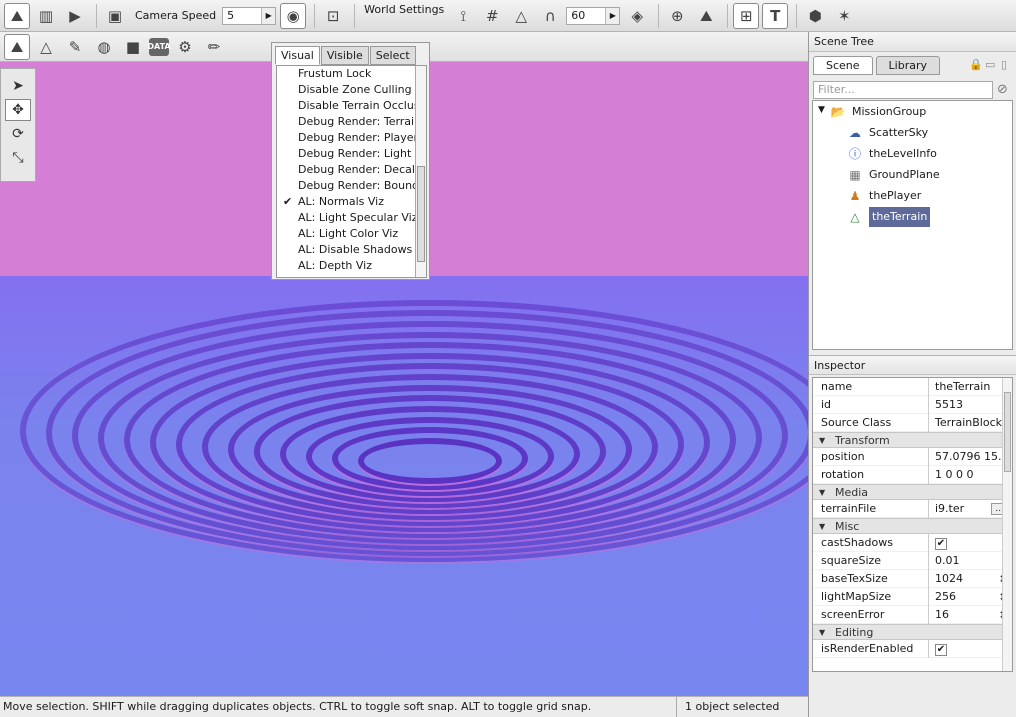  I want to click on field-value-text: i9.ter, so click(949, 508).